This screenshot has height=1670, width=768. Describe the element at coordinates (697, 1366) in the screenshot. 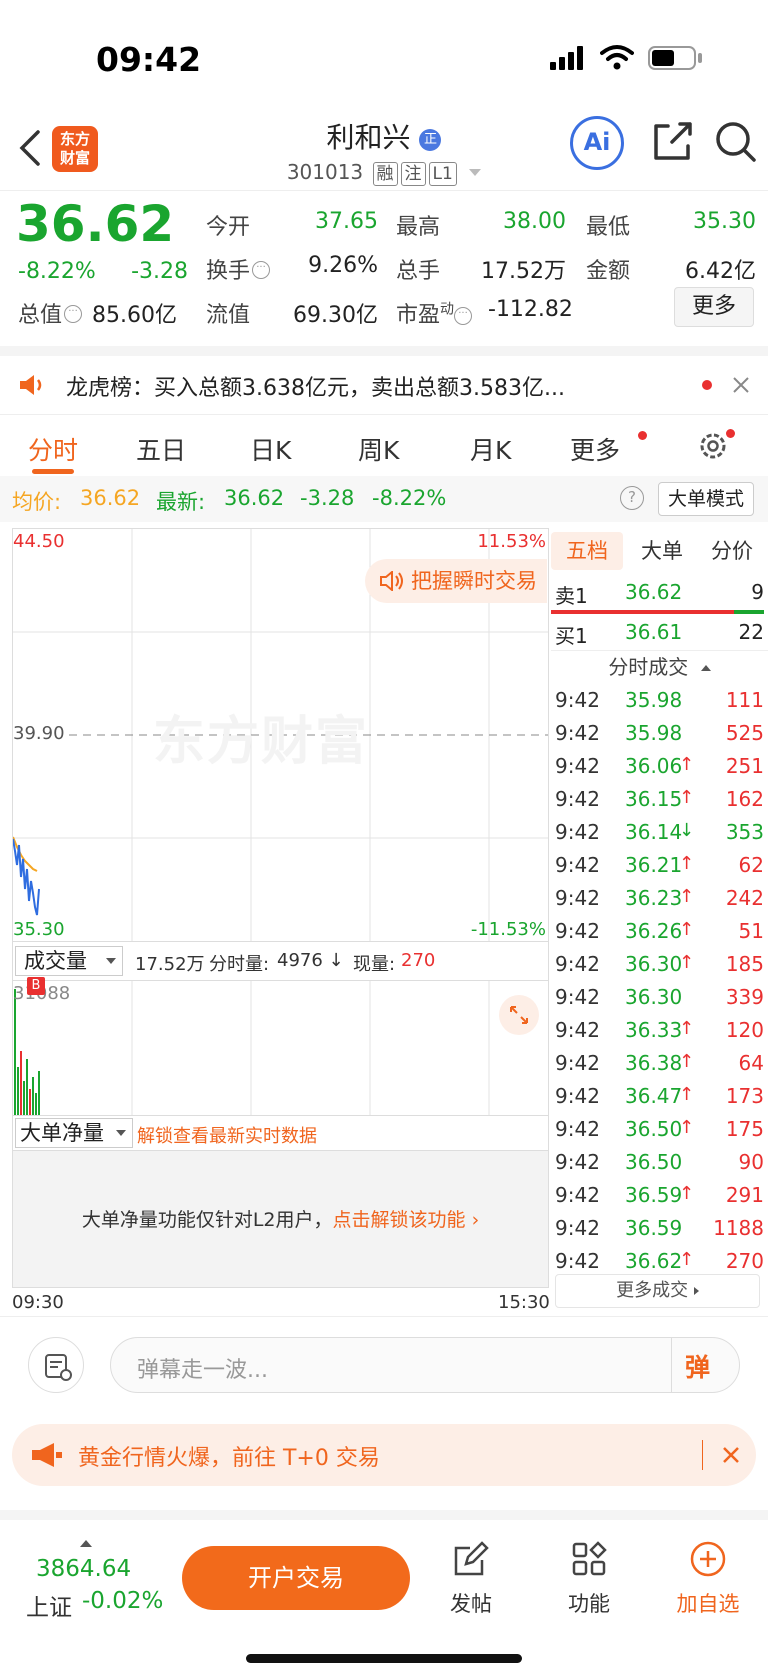

I see `danmu-button: 弹` at that location.